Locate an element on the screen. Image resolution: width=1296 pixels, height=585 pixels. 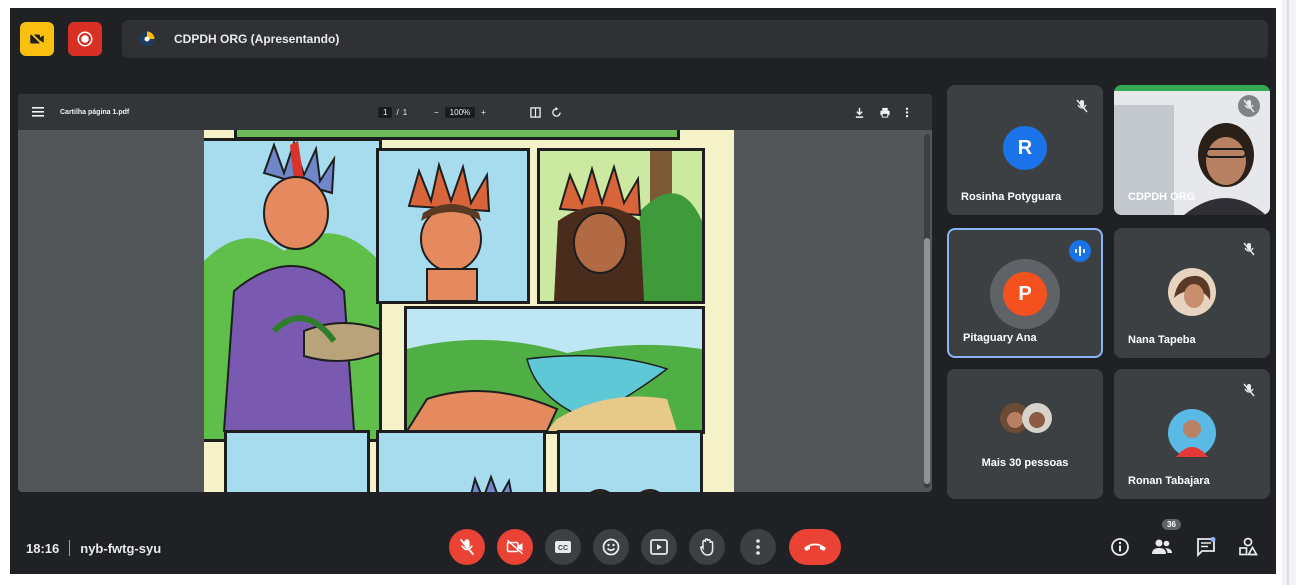
menu-icon is located at coordinates (38, 112).